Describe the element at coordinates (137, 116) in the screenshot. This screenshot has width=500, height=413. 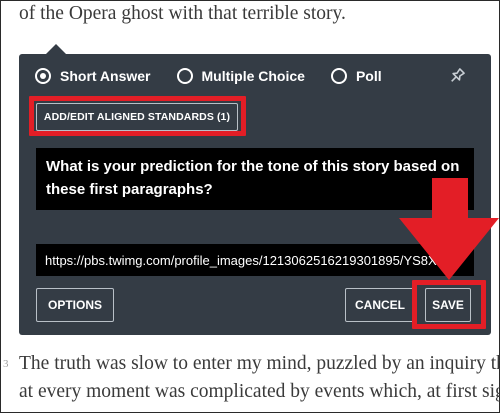
I see `standards-highlight-box` at that location.